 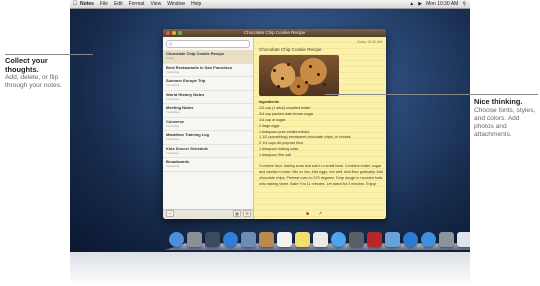 I want to click on sidebar-toggle-button: ☰, so click(x=247, y=213).